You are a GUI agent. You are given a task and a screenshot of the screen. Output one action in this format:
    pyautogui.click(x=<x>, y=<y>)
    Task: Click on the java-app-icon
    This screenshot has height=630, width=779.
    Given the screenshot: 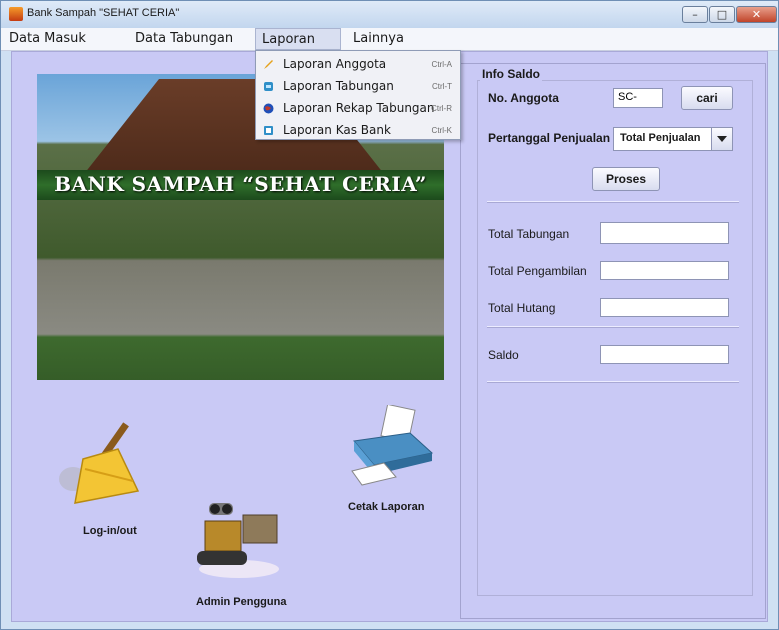 What is the action you would take?
    pyautogui.click(x=16, y=14)
    